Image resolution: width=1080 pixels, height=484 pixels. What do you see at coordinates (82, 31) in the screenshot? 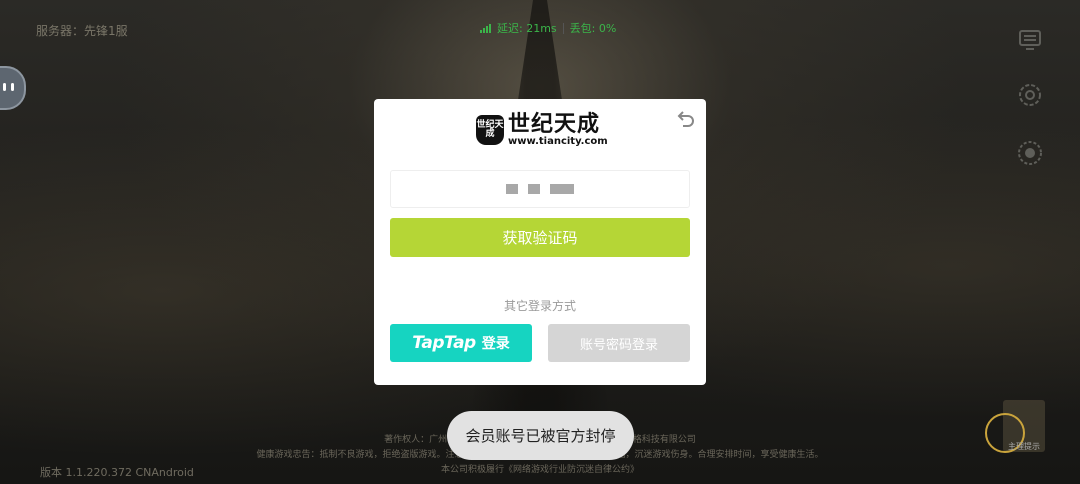
I see `server-label: 服务器：先锋1服` at bounding box center [82, 31].